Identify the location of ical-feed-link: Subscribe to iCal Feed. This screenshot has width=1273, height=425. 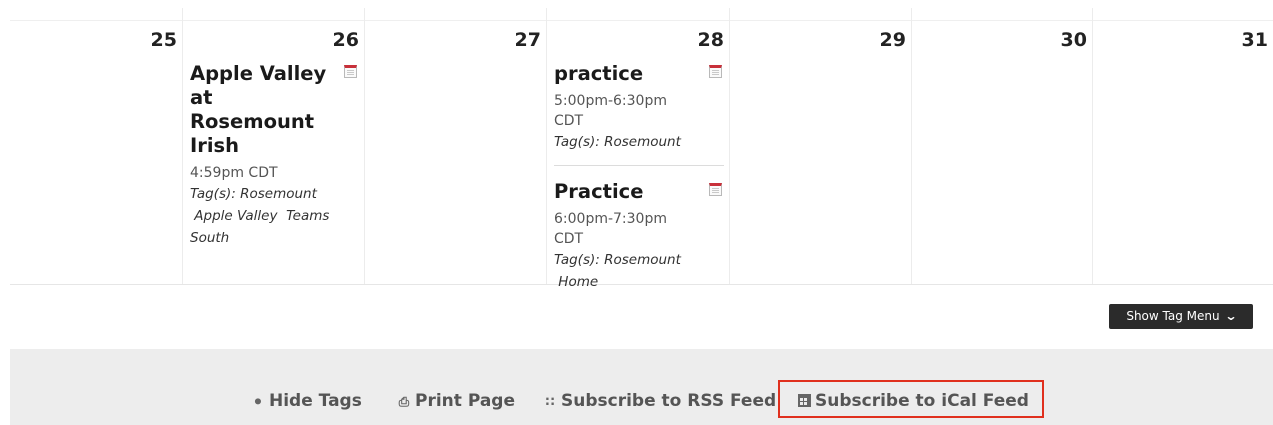
(911, 399).